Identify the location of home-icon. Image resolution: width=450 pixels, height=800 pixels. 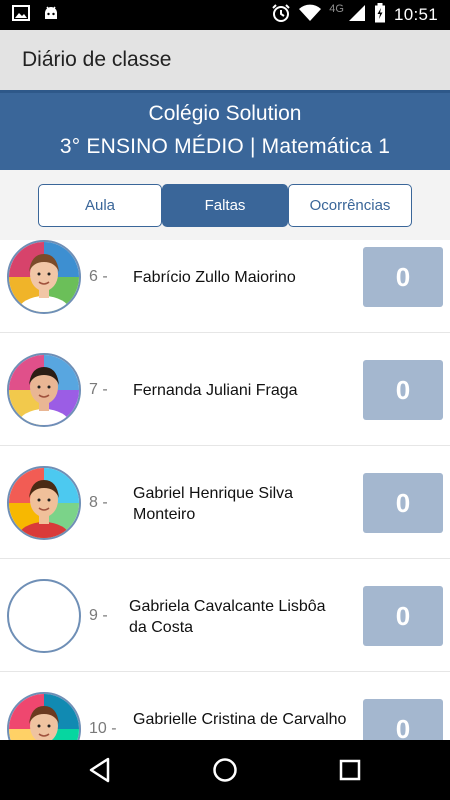
(225, 772).